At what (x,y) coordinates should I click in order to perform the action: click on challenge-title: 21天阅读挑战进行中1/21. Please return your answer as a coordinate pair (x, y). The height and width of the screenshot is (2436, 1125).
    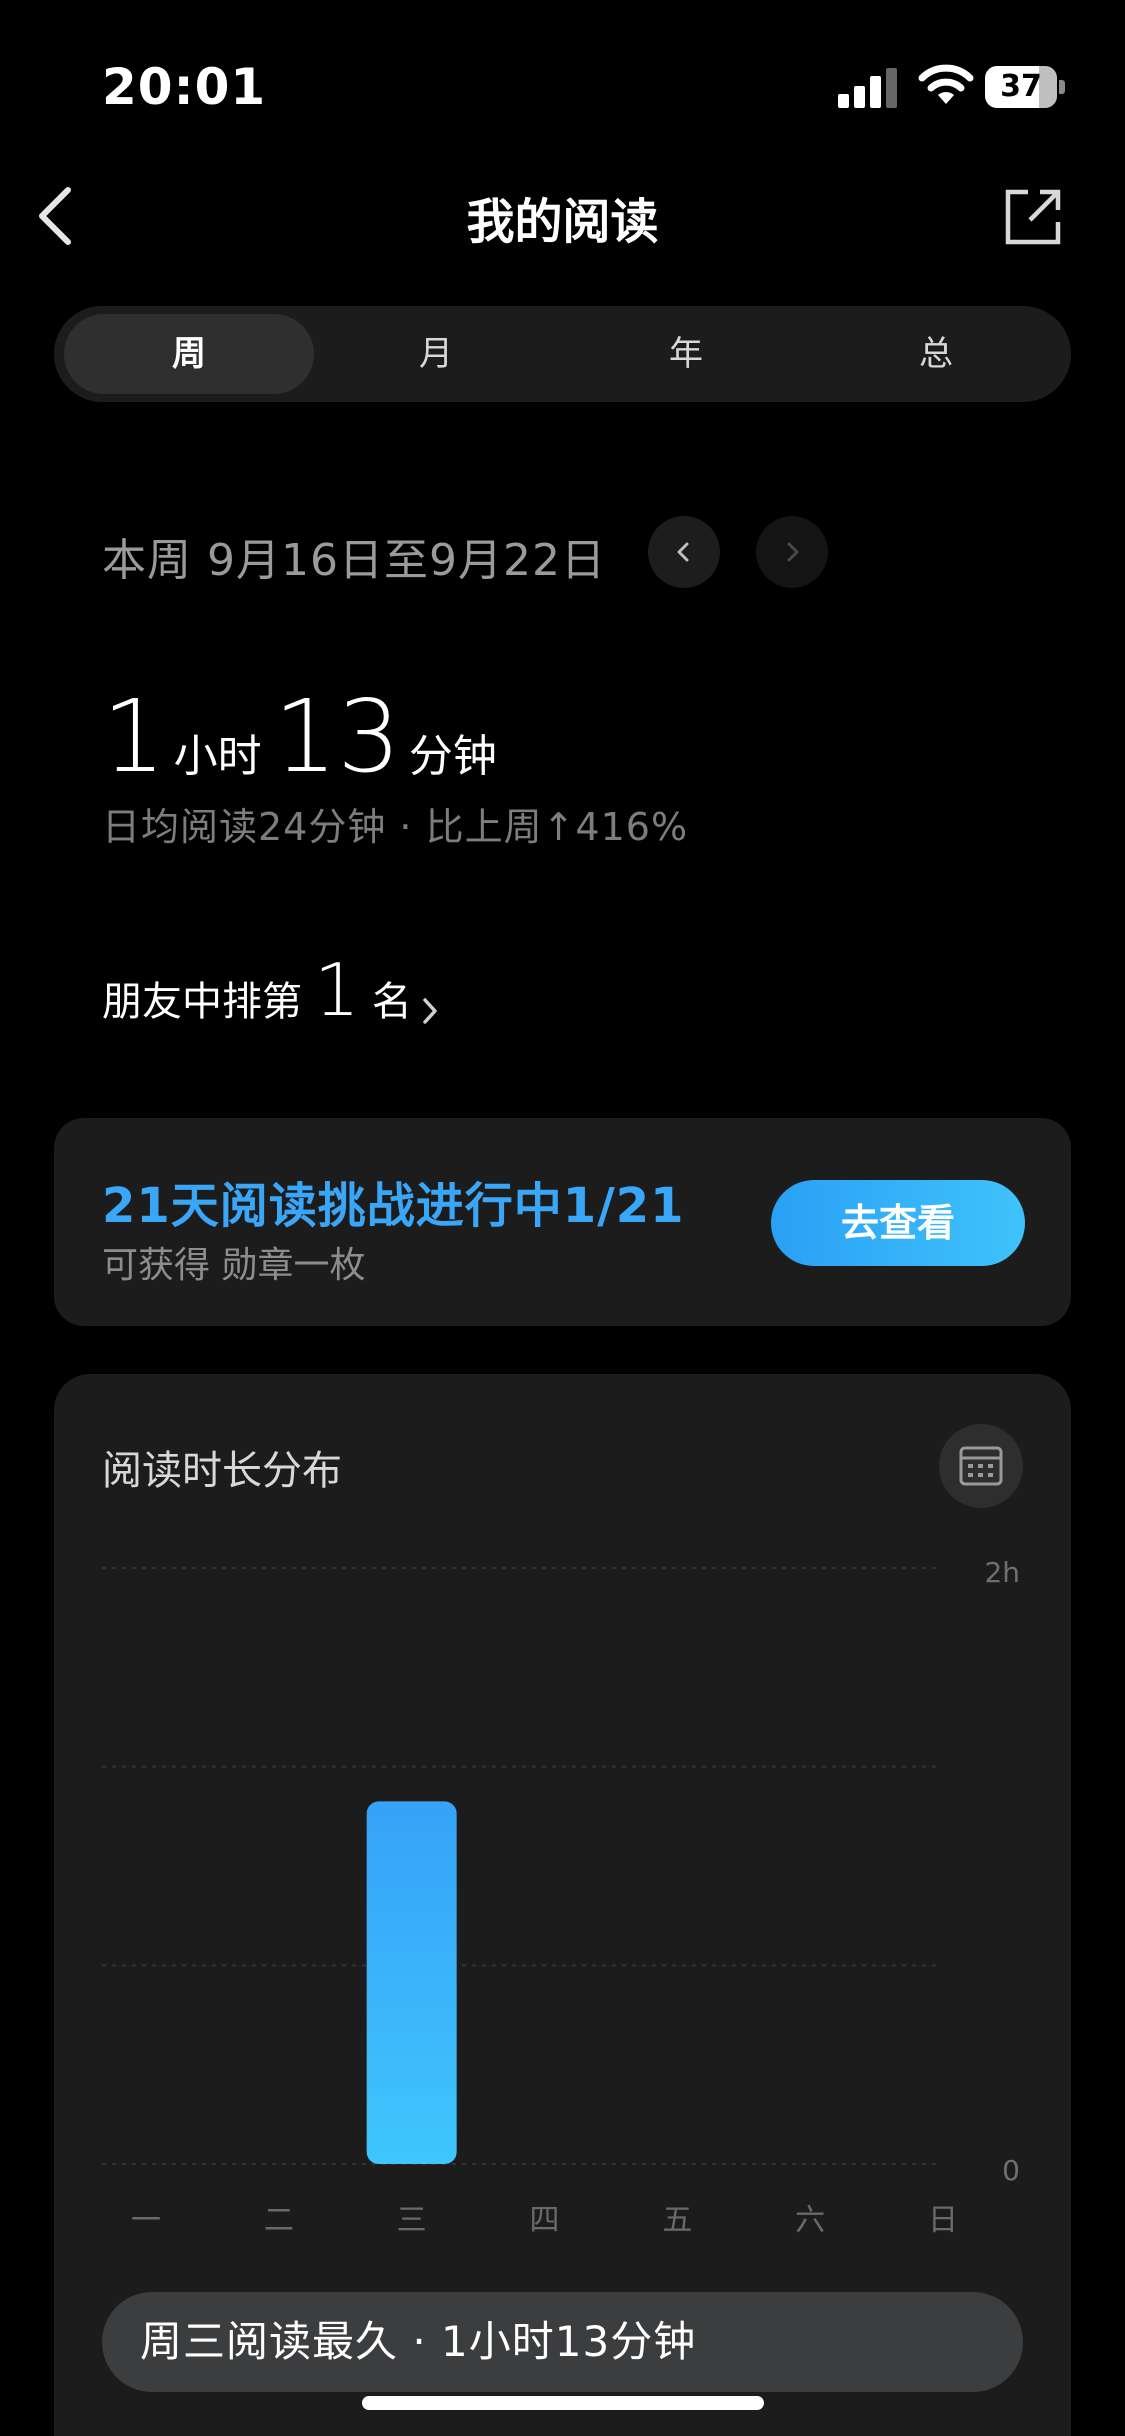
    Looking at the image, I should click on (393, 1206).